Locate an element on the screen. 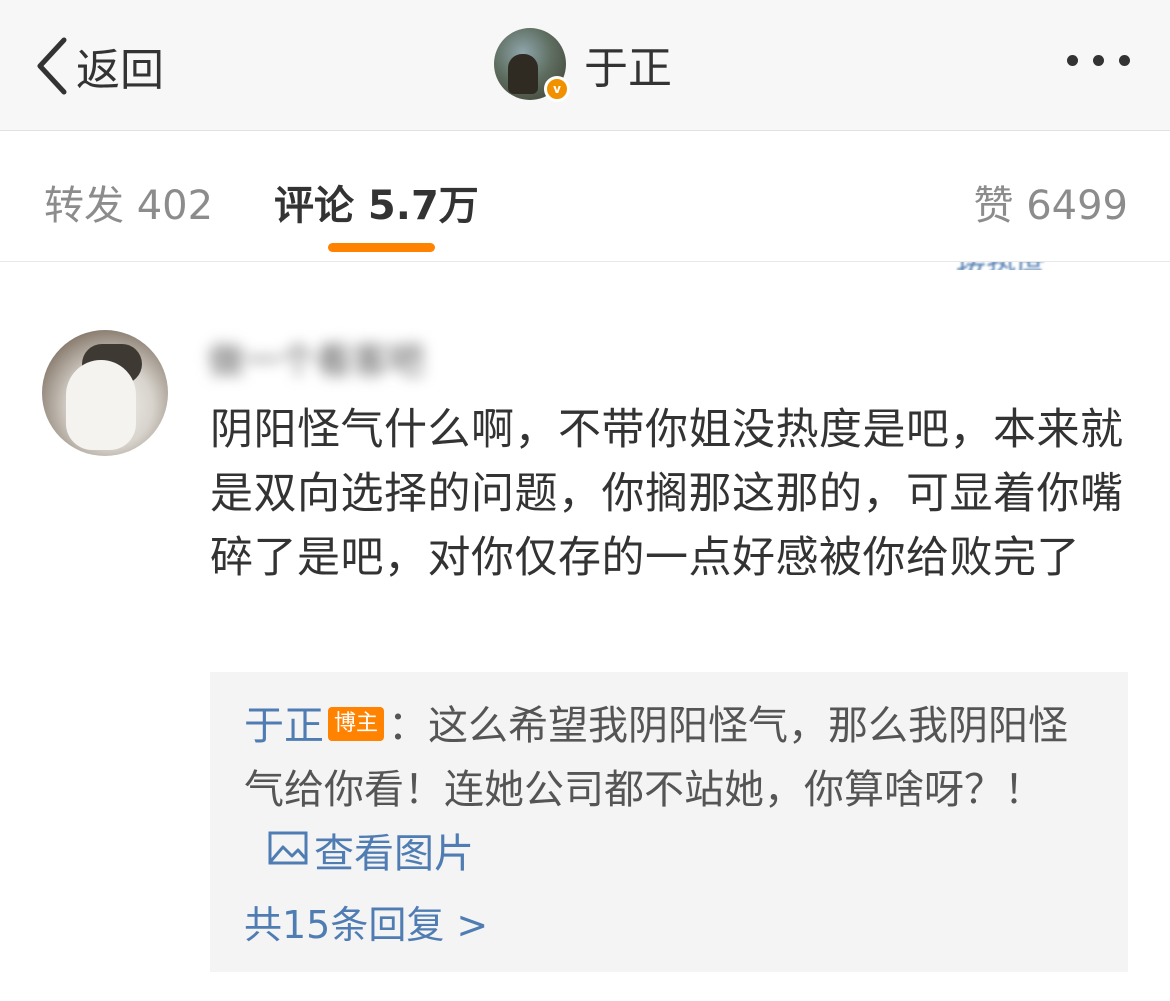 Image resolution: width=1170 pixels, height=1001 pixels. account-title: v 于正 is located at coordinates (583, 64).